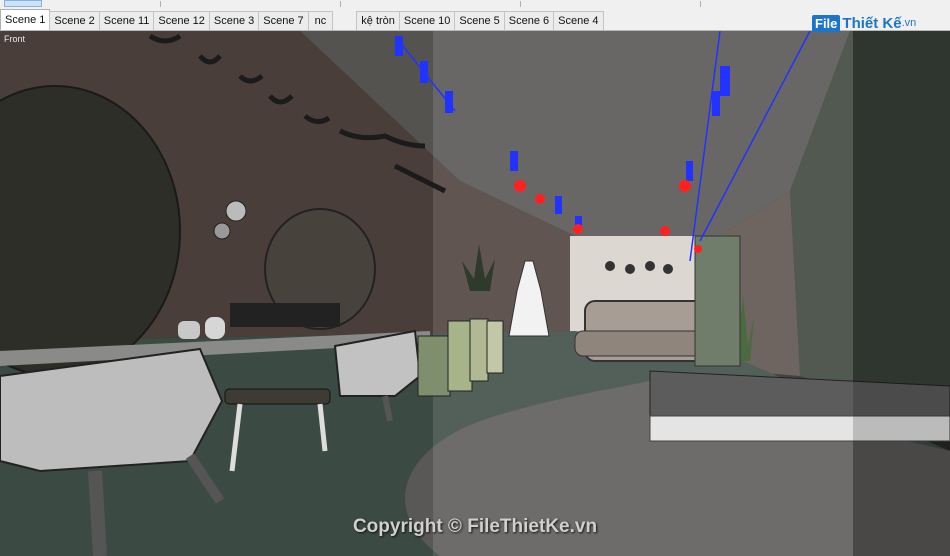 The width and height of the screenshot is (950, 556). Describe the element at coordinates (901, 293) in the screenshot. I see `right-overlay` at that location.